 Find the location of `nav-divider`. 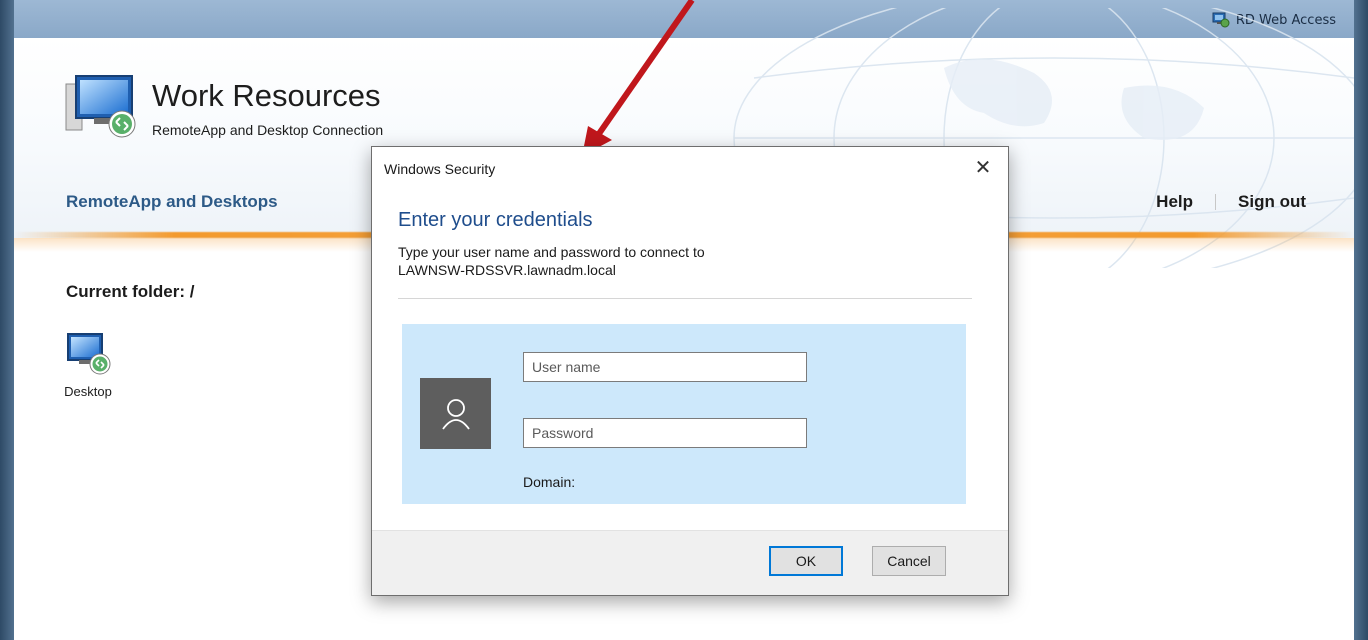

nav-divider is located at coordinates (1216, 202).